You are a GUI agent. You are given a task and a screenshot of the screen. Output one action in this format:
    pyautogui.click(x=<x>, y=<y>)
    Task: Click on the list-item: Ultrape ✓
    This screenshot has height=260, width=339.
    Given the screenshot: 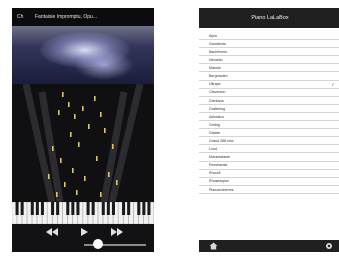 What is the action you would take?
    pyautogui.click(x=269, y=85)
    